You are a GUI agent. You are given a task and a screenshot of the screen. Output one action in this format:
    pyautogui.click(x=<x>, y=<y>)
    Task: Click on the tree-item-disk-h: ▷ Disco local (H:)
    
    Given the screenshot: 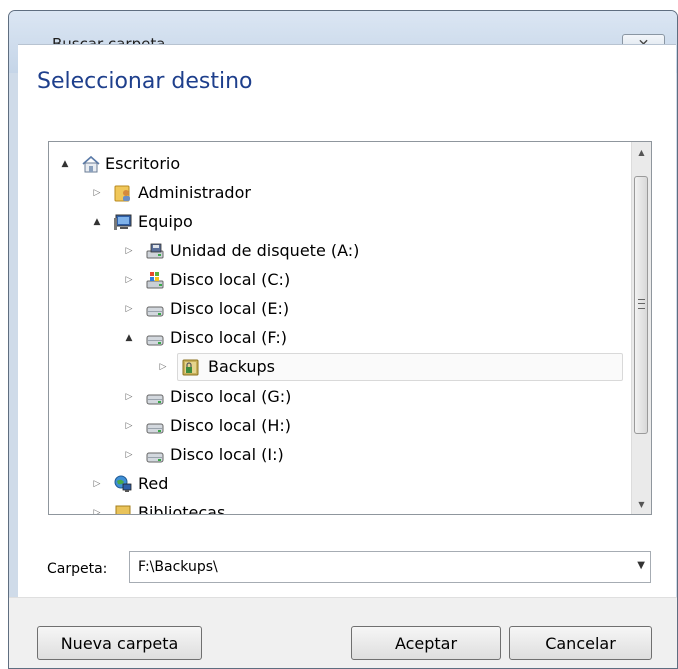 What is the action you would take?
    pyautogui.click(x=339, y=426)
    